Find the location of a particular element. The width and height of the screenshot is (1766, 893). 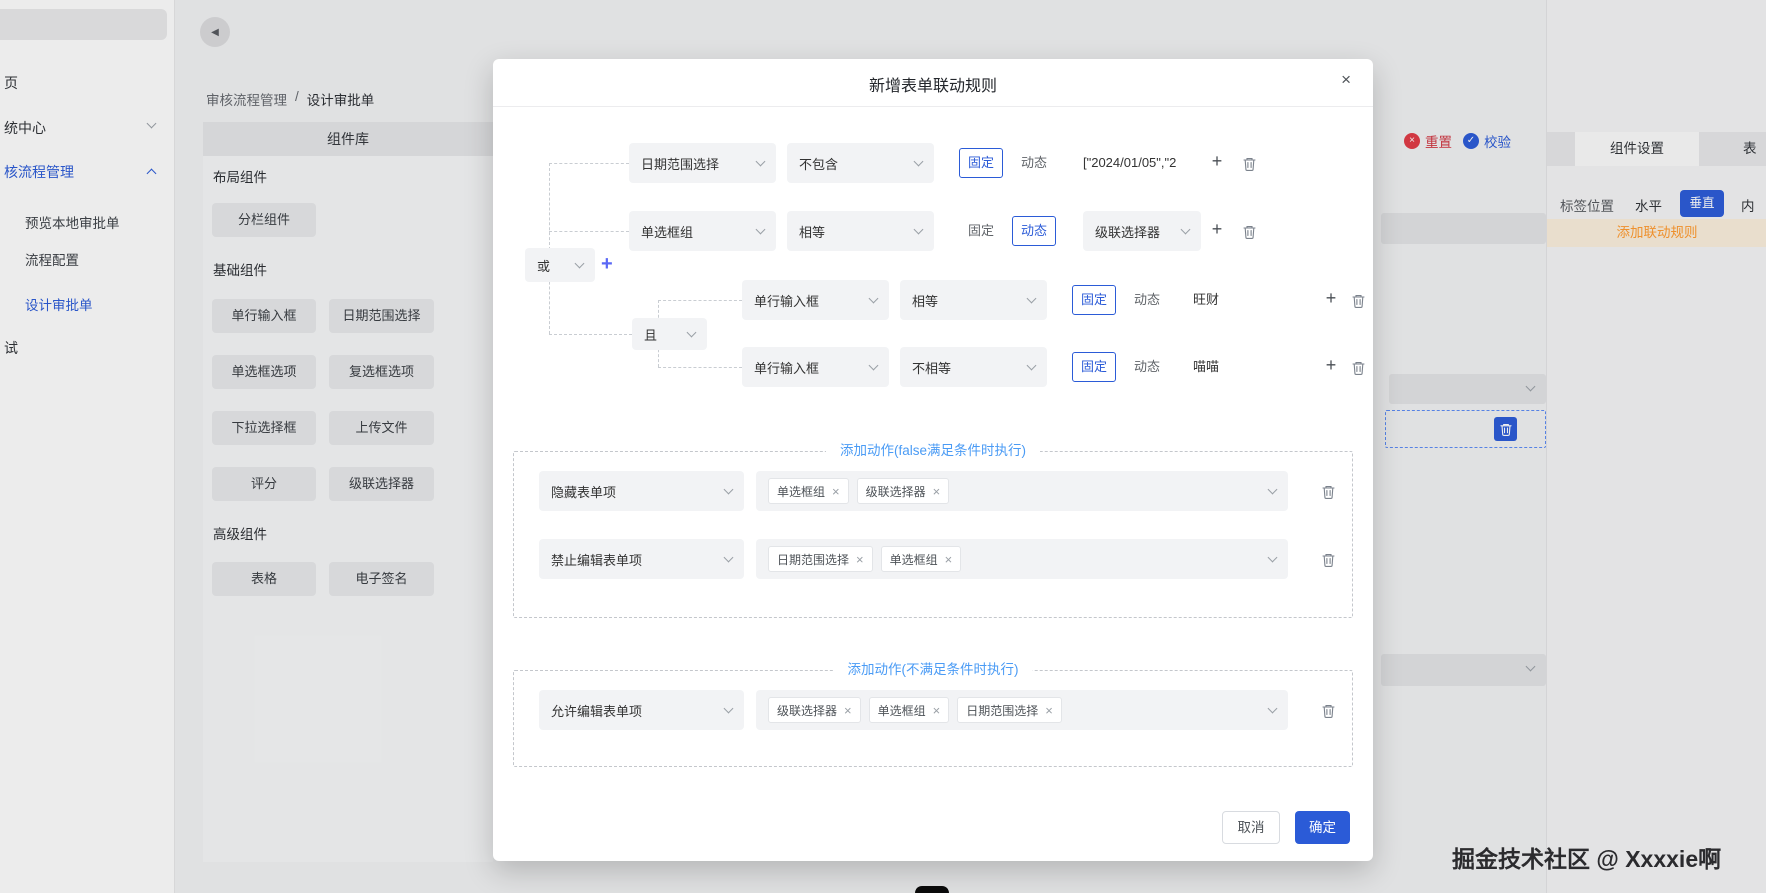

condition-operator-select: 不相等 is located at coordinates (973, 367).